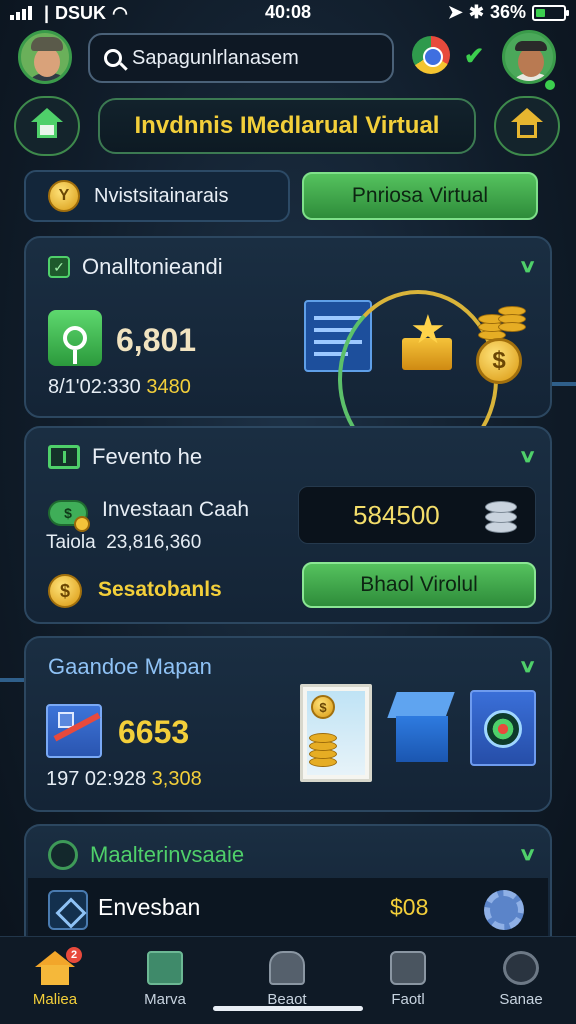 This screenshot has height=1024, width=576. I want to click on nav-label: Marva, so click(165, 999).